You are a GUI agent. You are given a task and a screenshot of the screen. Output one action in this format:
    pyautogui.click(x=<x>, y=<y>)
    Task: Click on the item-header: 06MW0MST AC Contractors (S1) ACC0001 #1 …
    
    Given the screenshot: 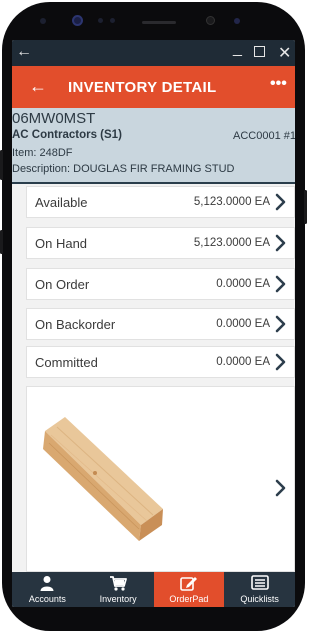 What is the action you would take?
    pyautogui.click(x=153, y=145)
    